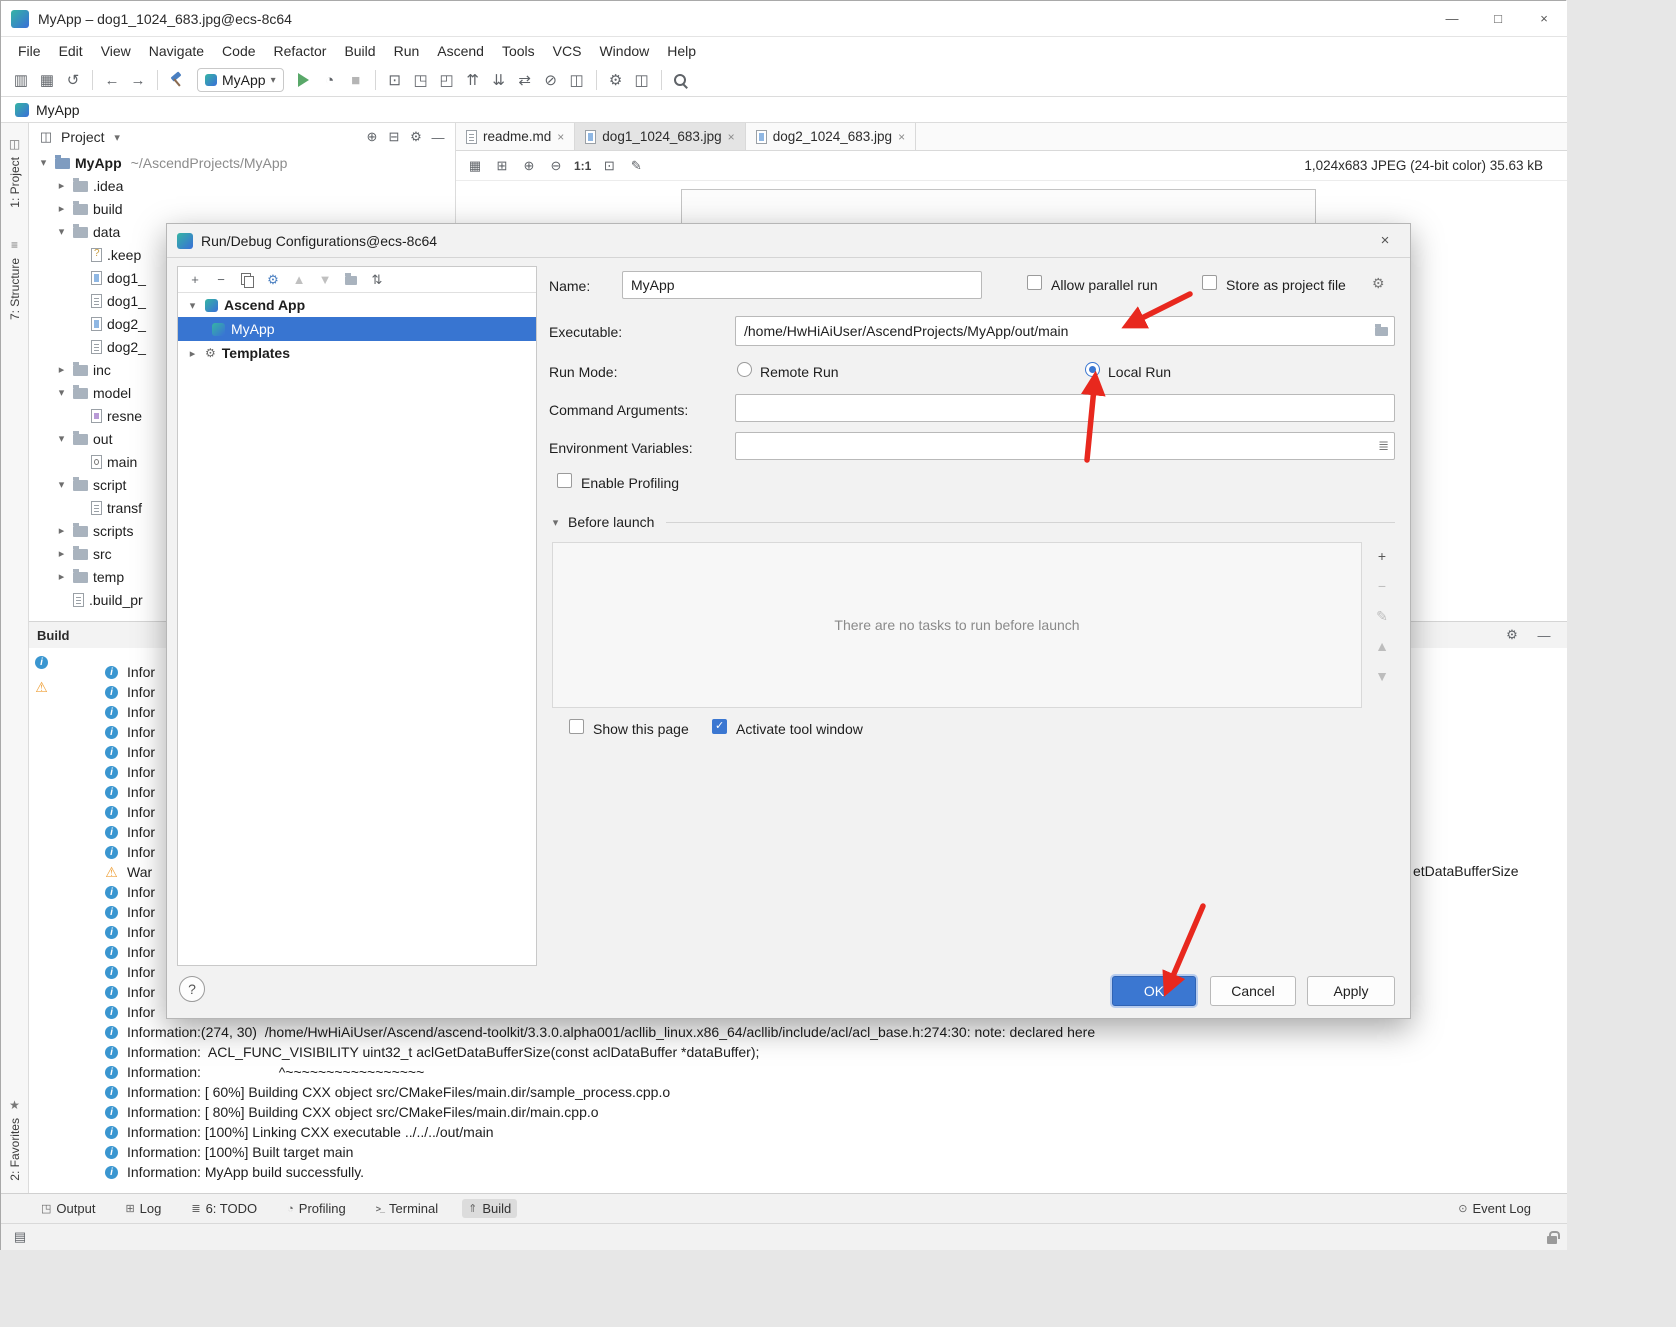 The height and width of the screenshot is (1327, 1676). I want to click on stop-icon, so click(356, 80).